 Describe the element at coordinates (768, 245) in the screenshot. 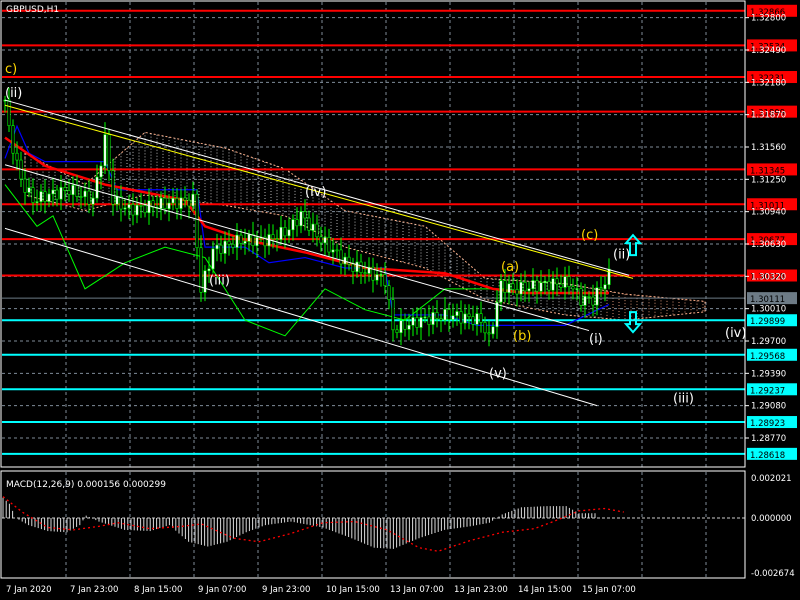

I see `y-tick-label: 1.30630` at that location.